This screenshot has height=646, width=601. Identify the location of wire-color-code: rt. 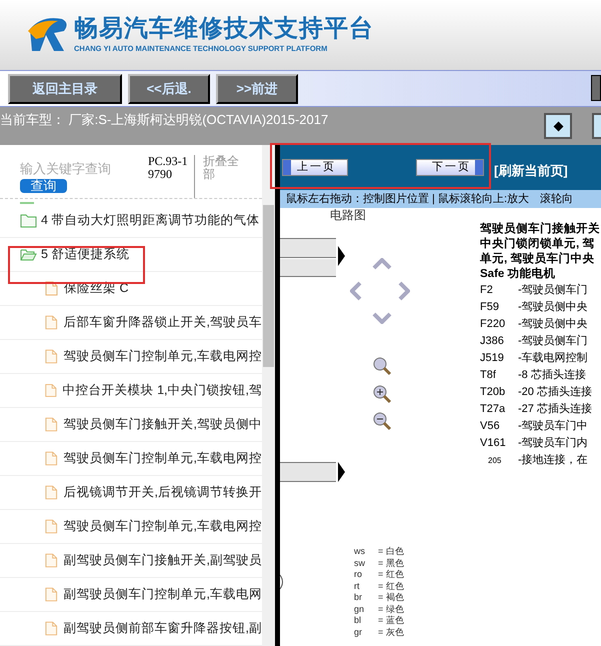
(357, 586).